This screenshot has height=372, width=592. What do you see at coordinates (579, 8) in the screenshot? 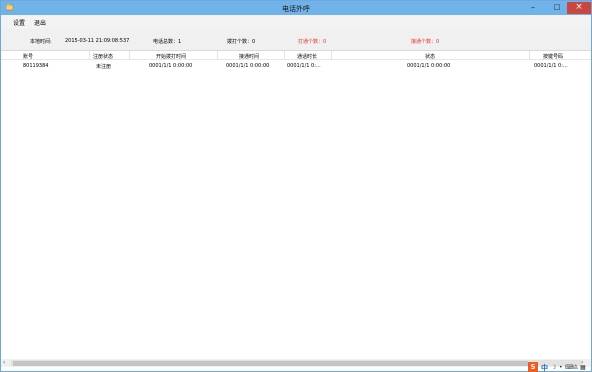
I see `close-button: ×` at bounding box center [579, 8].